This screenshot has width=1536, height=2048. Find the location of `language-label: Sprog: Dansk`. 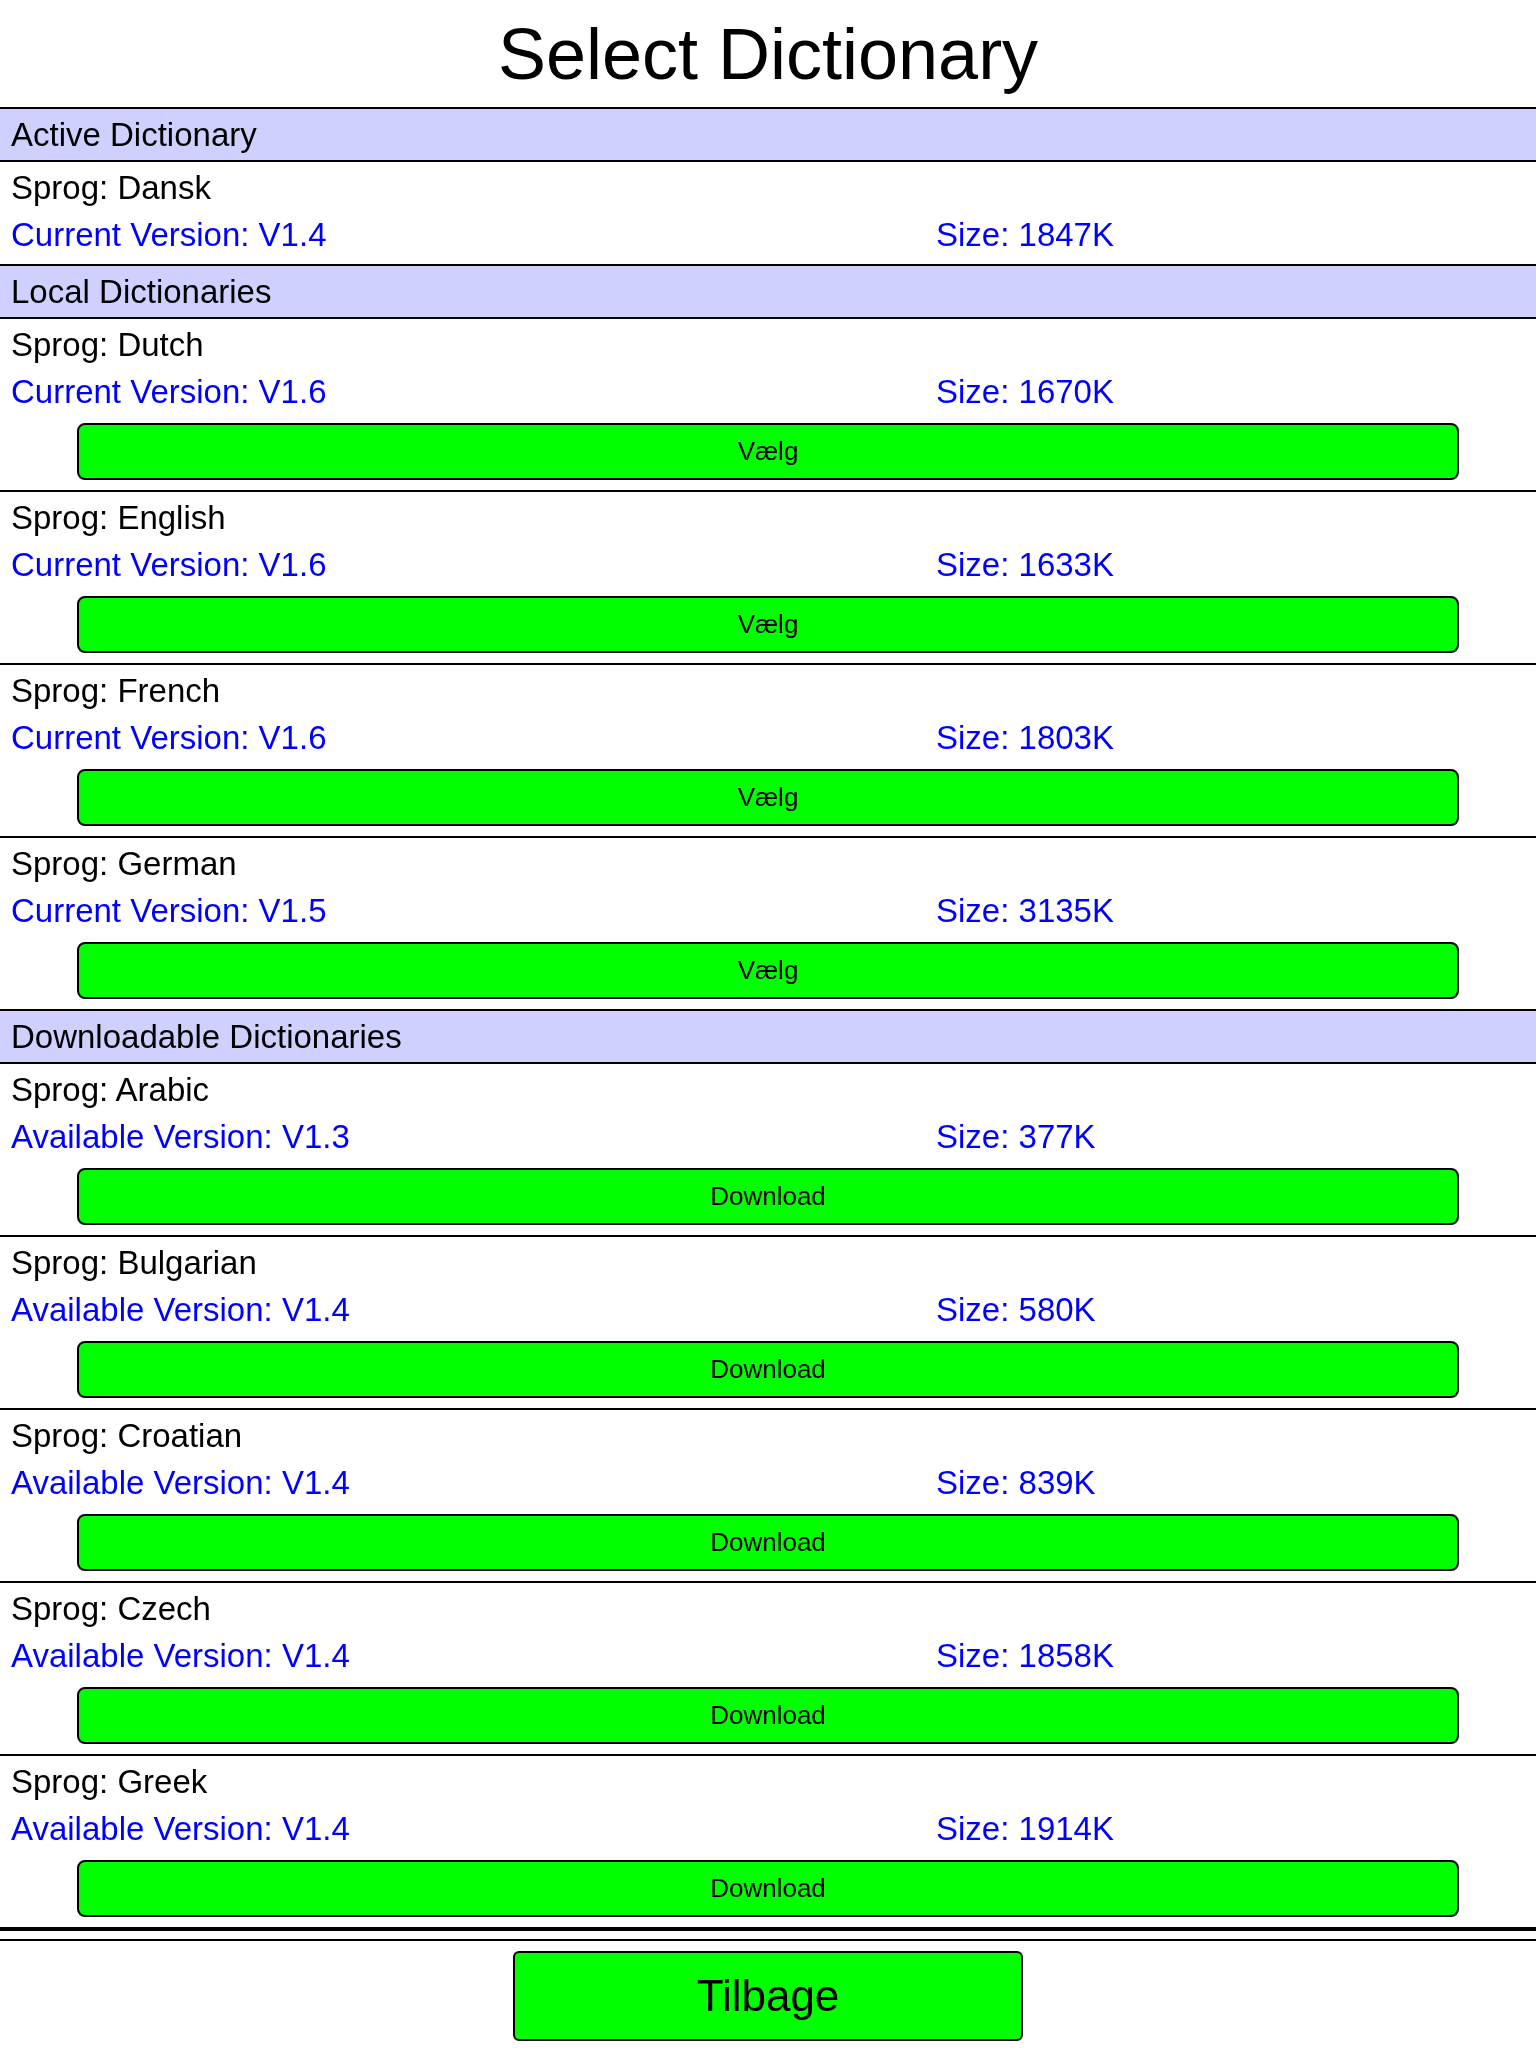

language-label: Sprog: Dansk is located at coordinates (111, 188).